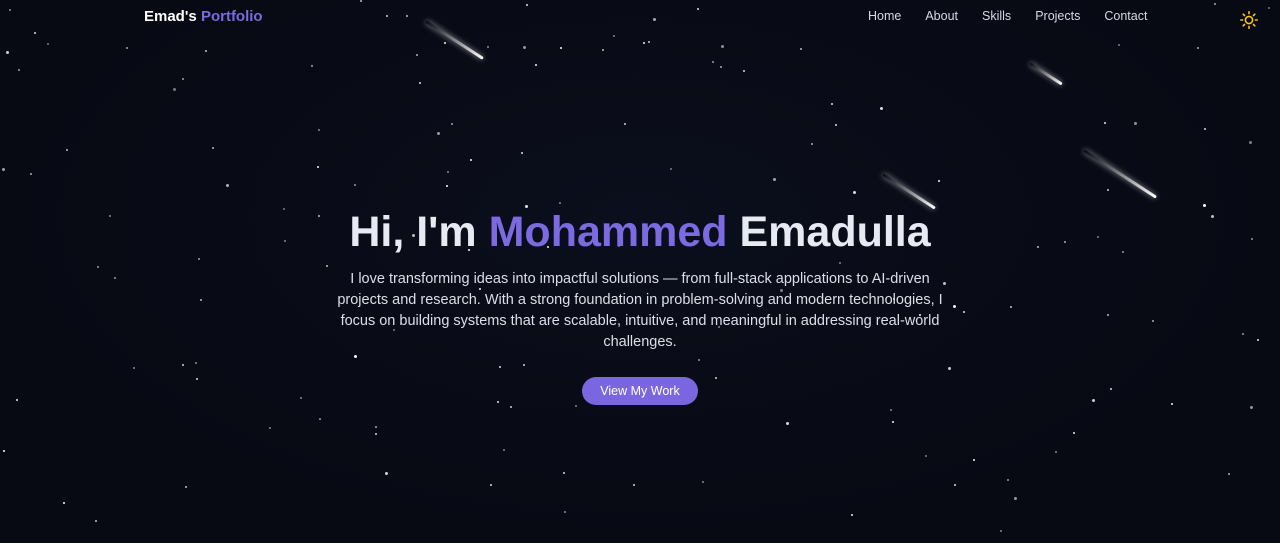  Describe the element at coordinates (941, 16) in the screenshot. I see `nav-link-about: About` at that location.